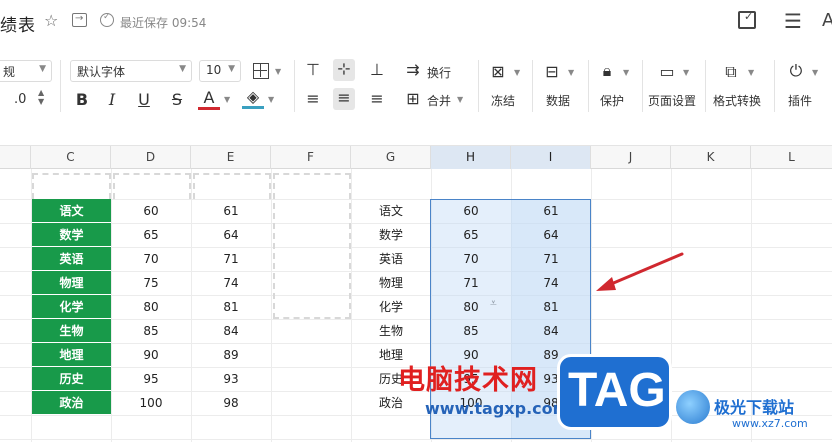 The image size is (832, 442). Describe the element at coordinates (344, 70) in the screenshot. I see `align-middle-icon: ⊹` at that location.